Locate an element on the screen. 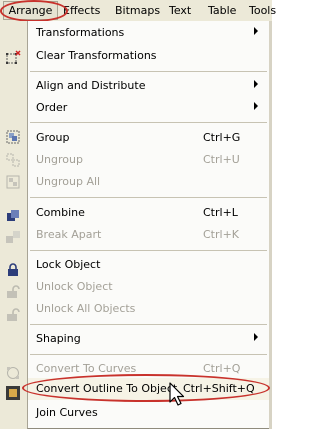 This screenshot has width=320, height=429. shortcut-text: Ctrl+G is located at coordinates (222, 137).